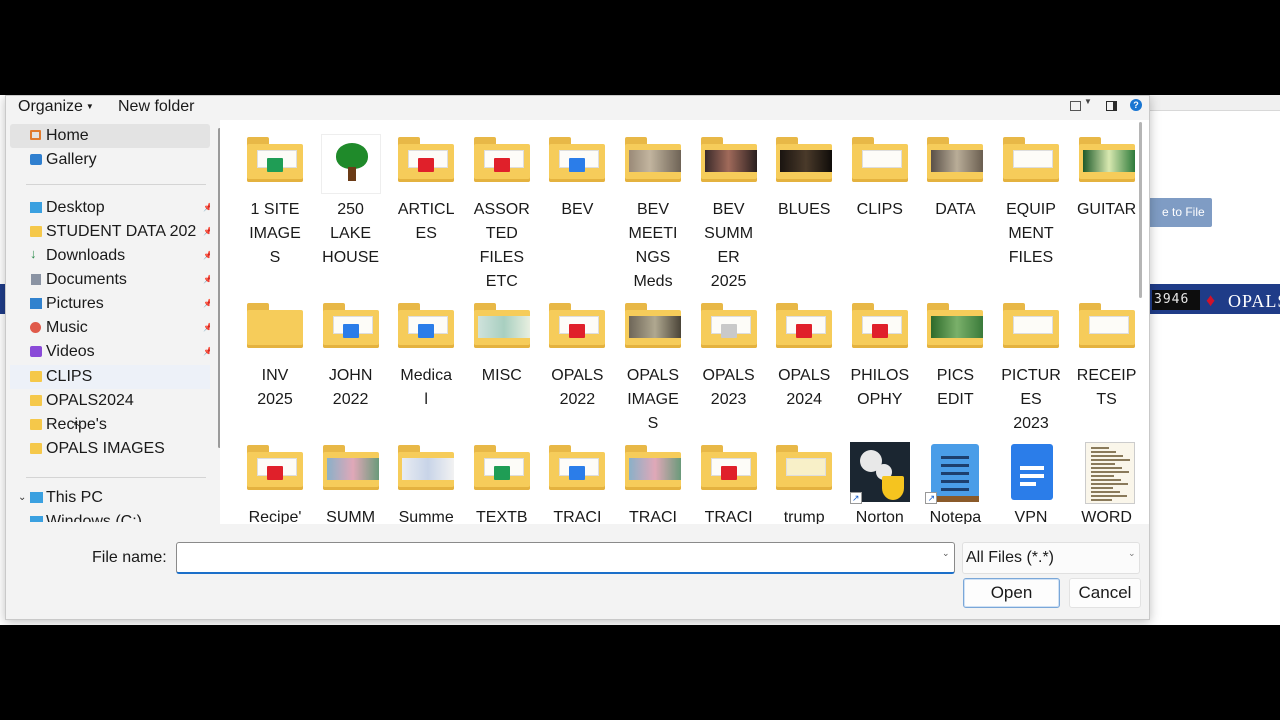 The image size is (1280, 720). Describe the element at coordinates (880, 204) in the screenshot. I see `file-item-clips: CLIPS` at that location.